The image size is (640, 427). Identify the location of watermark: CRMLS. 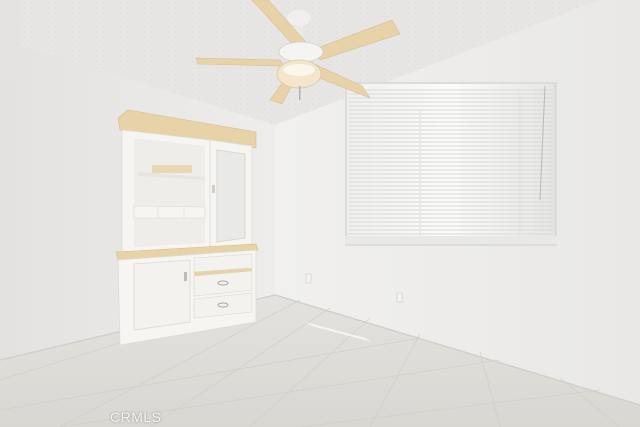
(136, 417).